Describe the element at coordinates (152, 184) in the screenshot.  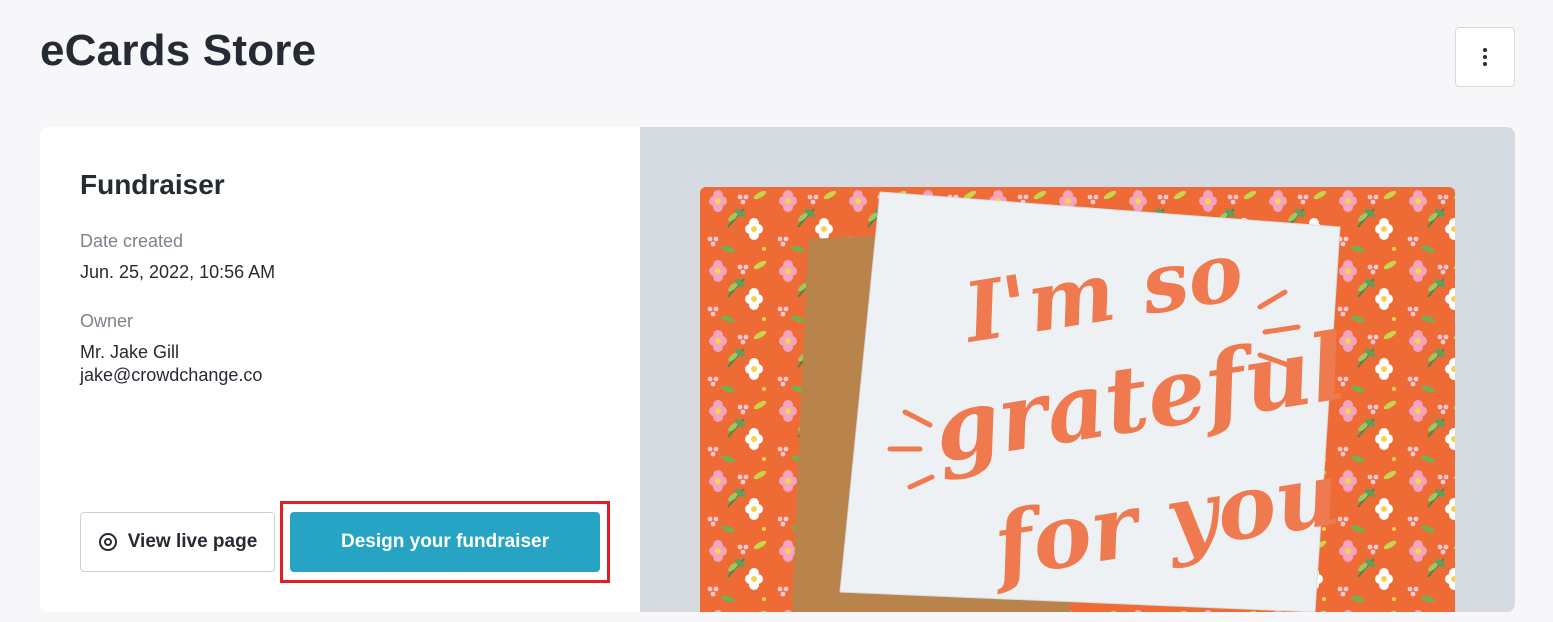
I see `fundraiser-title: Fundraiser` at that location.